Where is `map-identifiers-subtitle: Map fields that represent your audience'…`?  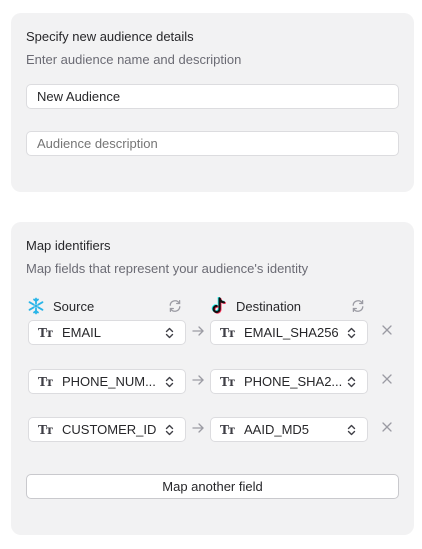 map-identifiers-subtitle: Map fields that represent your audience'… is located at coordinates (167, 268).